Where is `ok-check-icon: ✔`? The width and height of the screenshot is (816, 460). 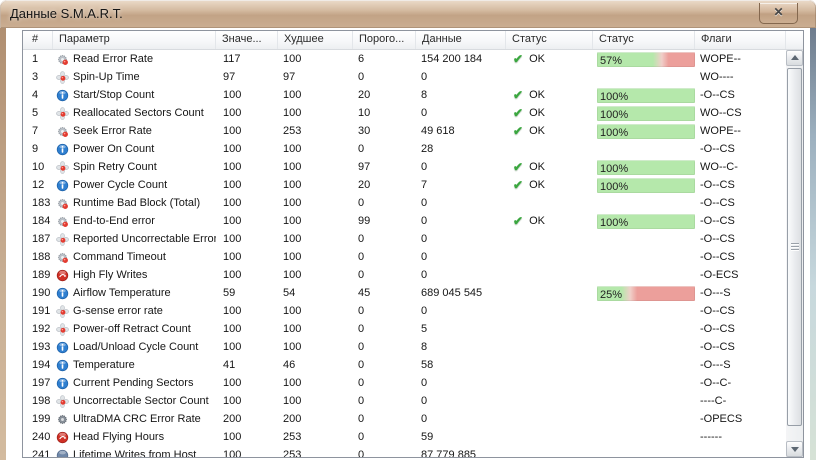 ok-check-icon: ✔ is located at coordinates (518, 221).